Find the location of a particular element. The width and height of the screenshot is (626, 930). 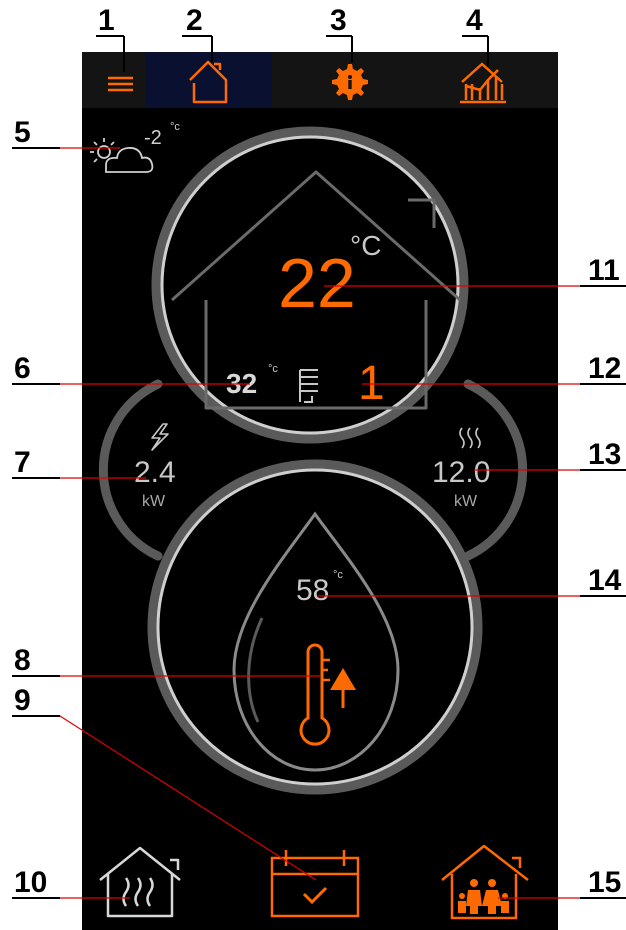

power-value: 2.4 is located at coordinates (155, 472).